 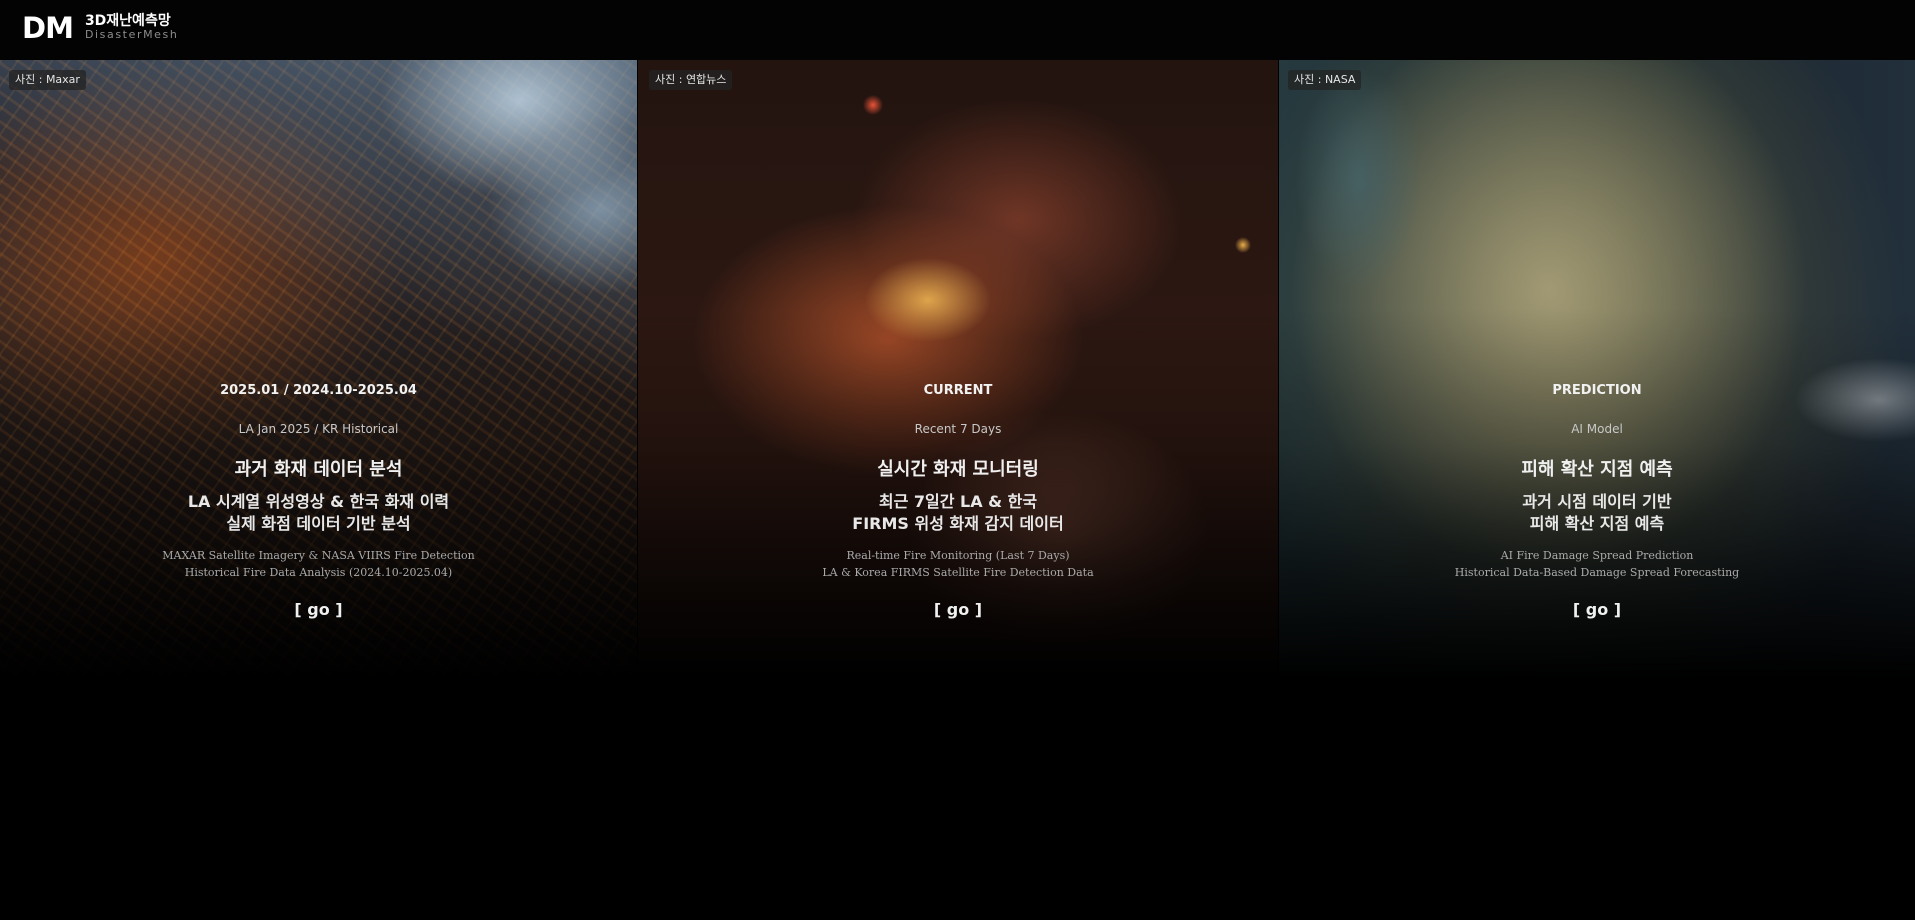 What do you see at coordinates (318, 501) in the screenshot?
I see `panel-description-line: LA 시계열 위성영상 & 한국 화재 이력` at bounding box center [318, 501].